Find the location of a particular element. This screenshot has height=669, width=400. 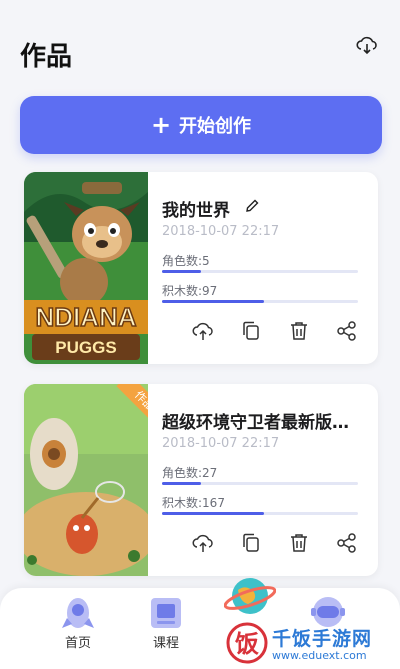

tab-course: 课程 is located at coordinates (166, 628).